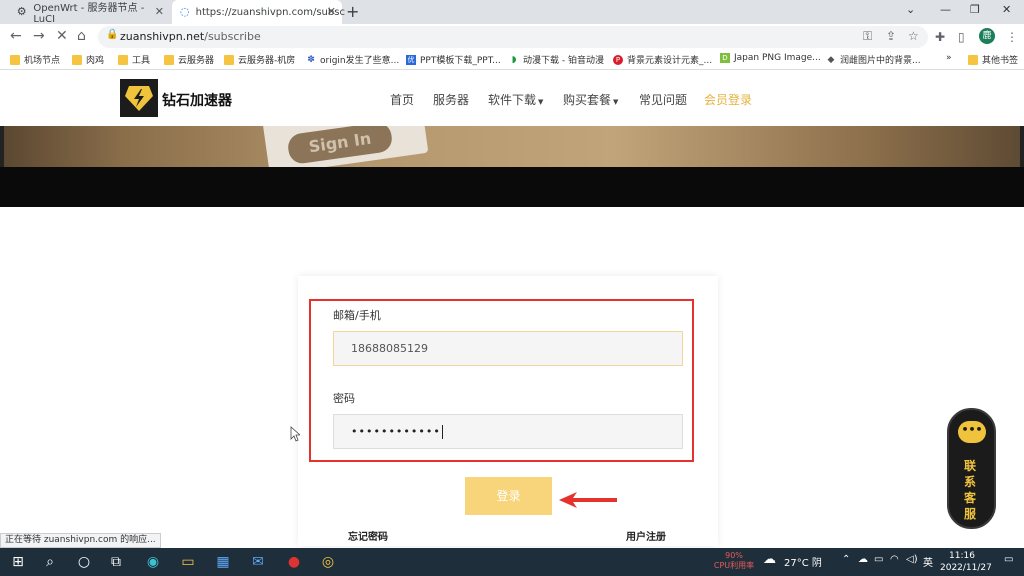 The image size is (1024, 576). I want to click on back-icon: ←, so click(16, 36).